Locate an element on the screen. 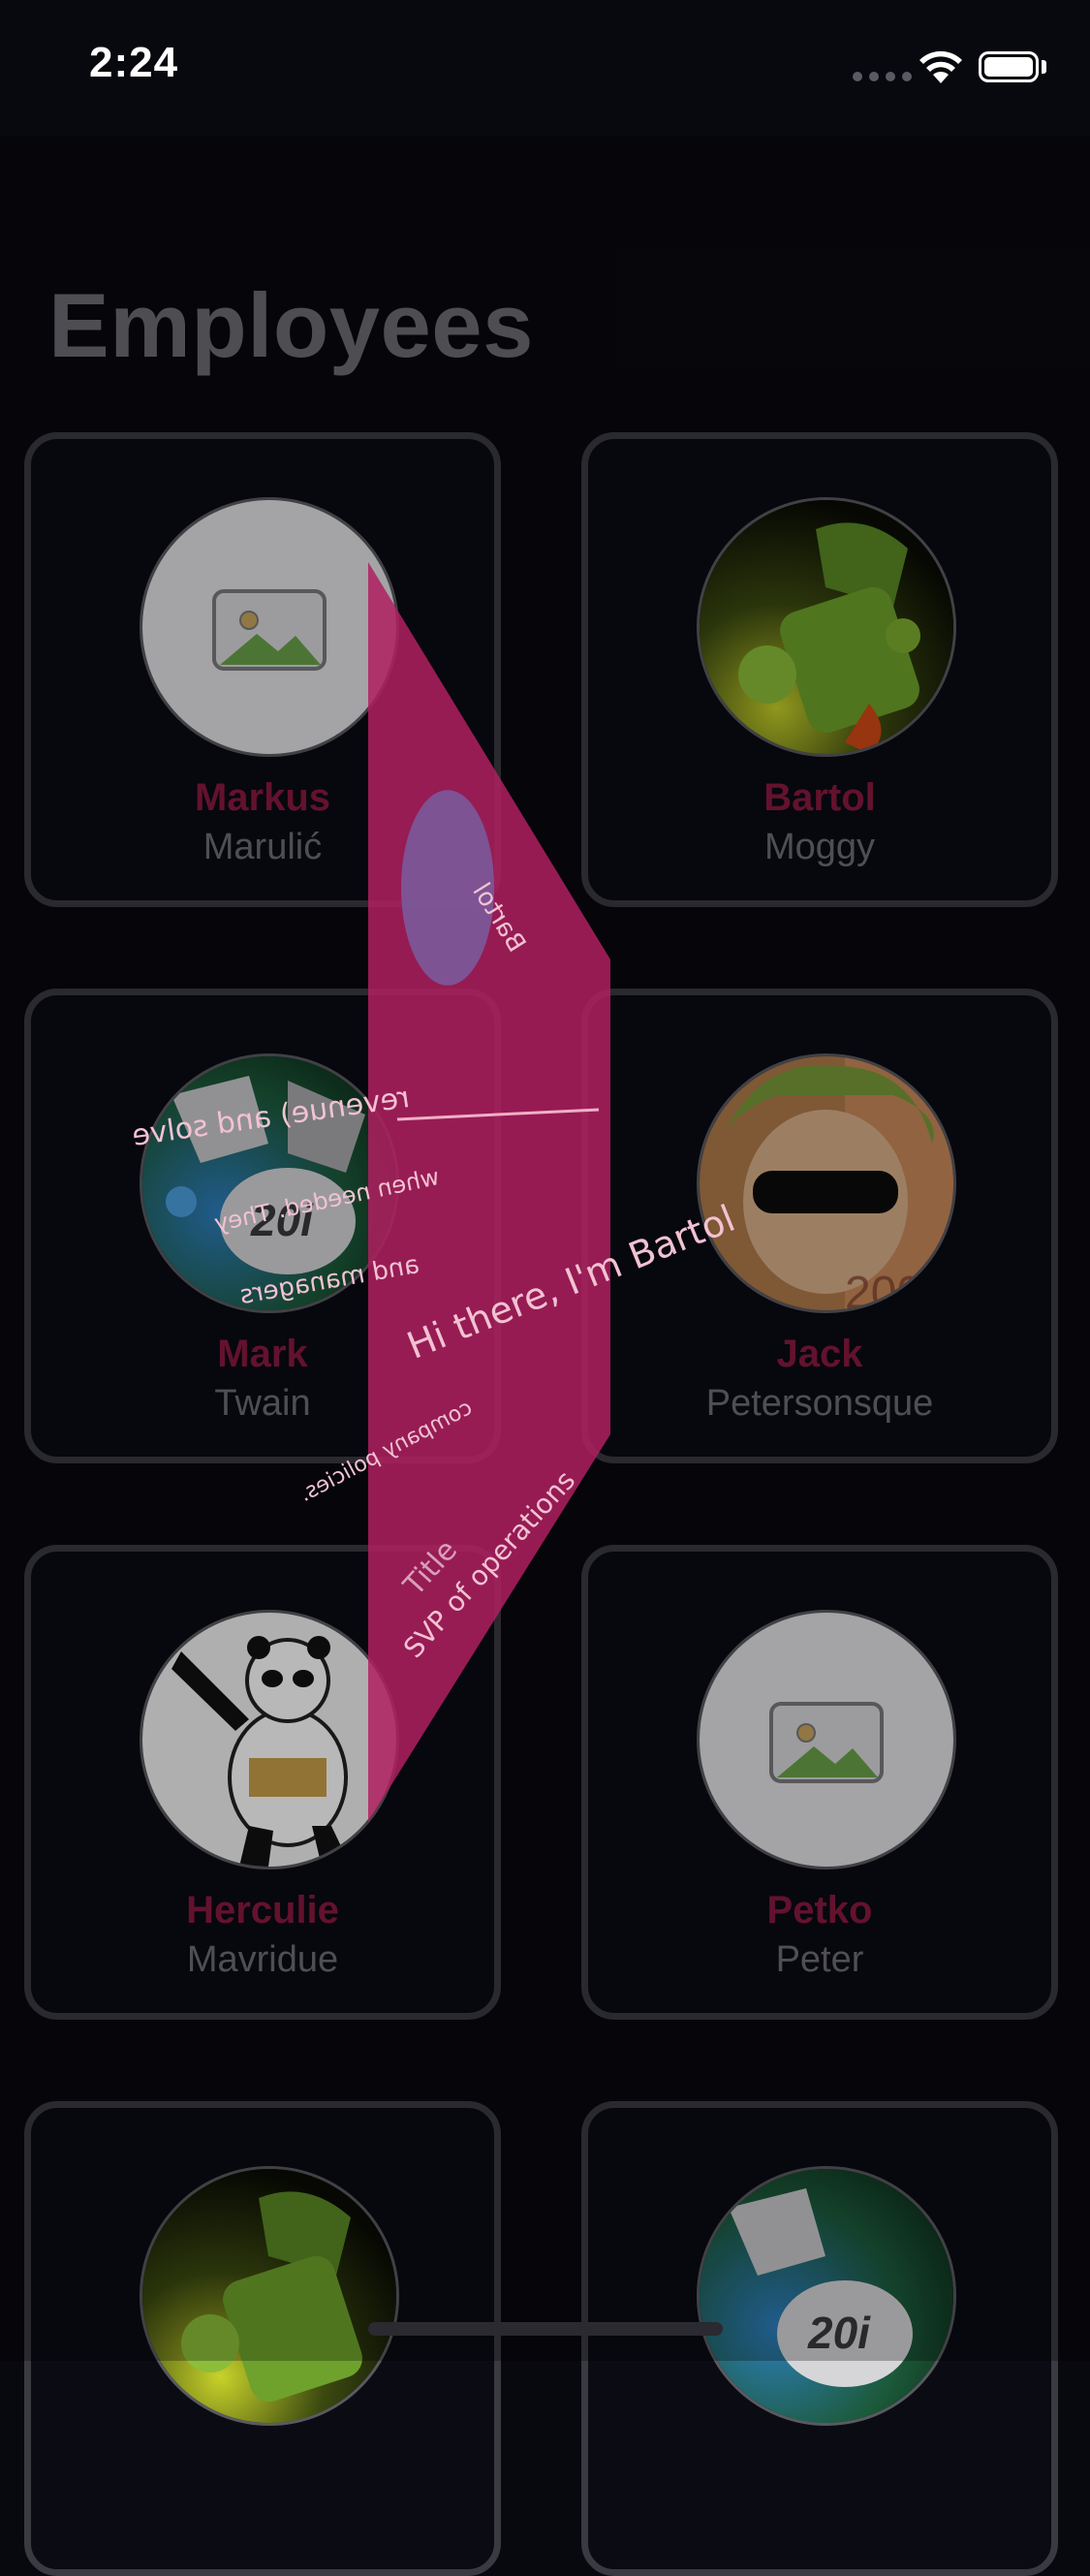 Image resolution: width=1090 pixels, height=2576 pixels. wifi-icon is located at coordinates (940, 66).